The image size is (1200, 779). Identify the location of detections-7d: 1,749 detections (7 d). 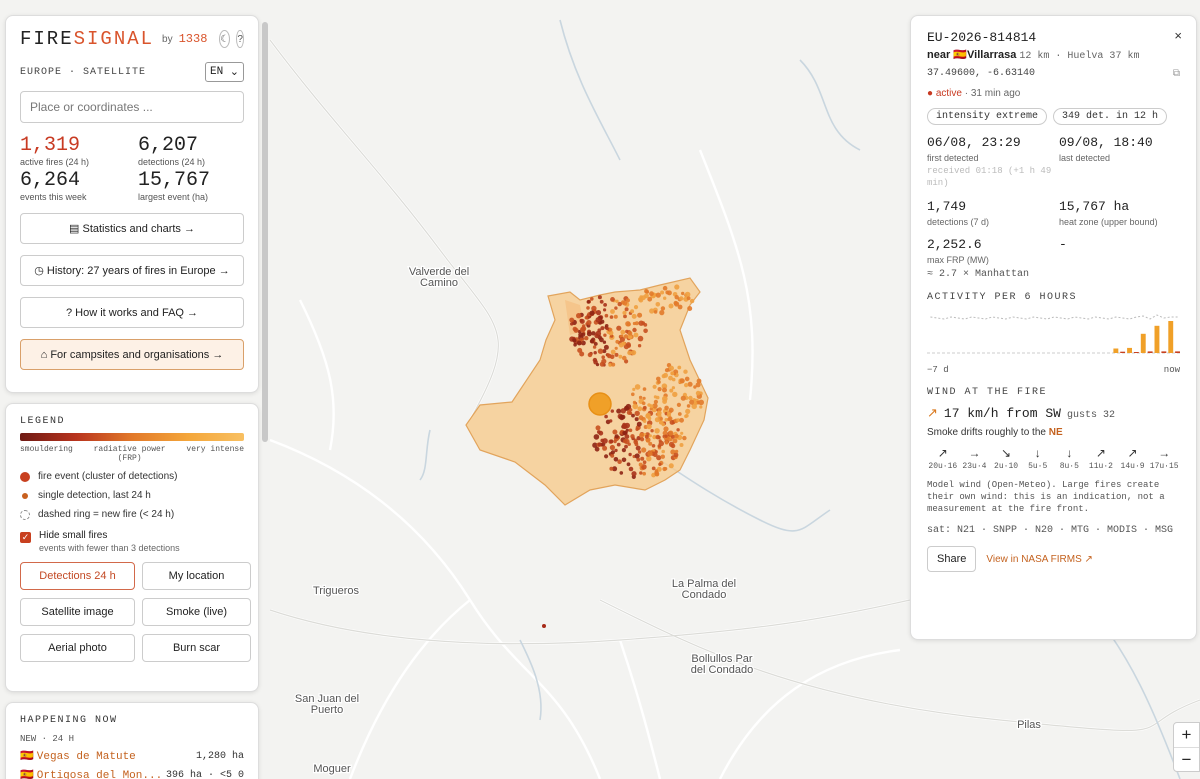
(958, 213).